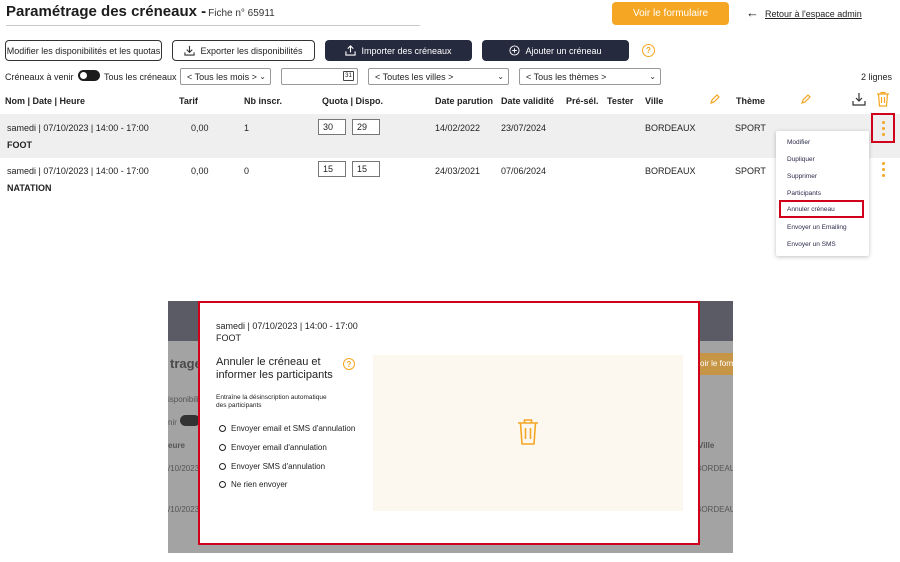  I want to click on modal-desc-line1: Entraîne la désinscription automatique, so click(271, 397).